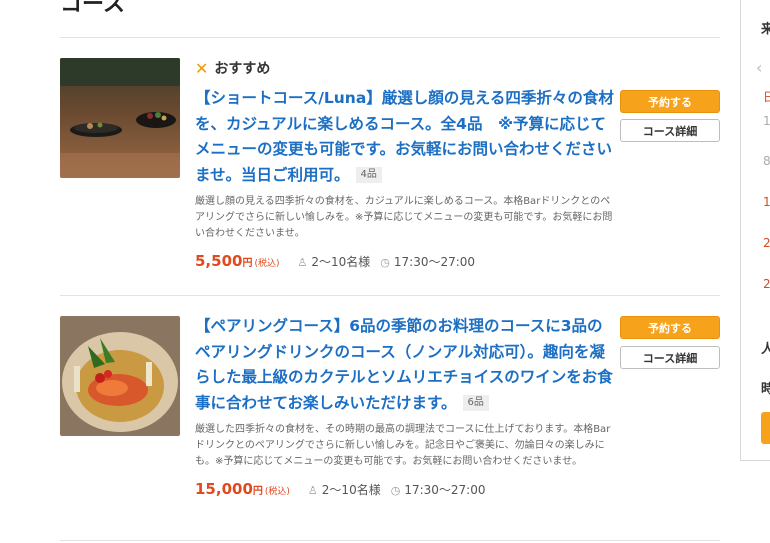 The image size is (770, 543). I want to click on course-meta-1: 5,500円 (税込) ♙ 2〜10名様 ◷ 17:30〜27:00, so click(405, 261).